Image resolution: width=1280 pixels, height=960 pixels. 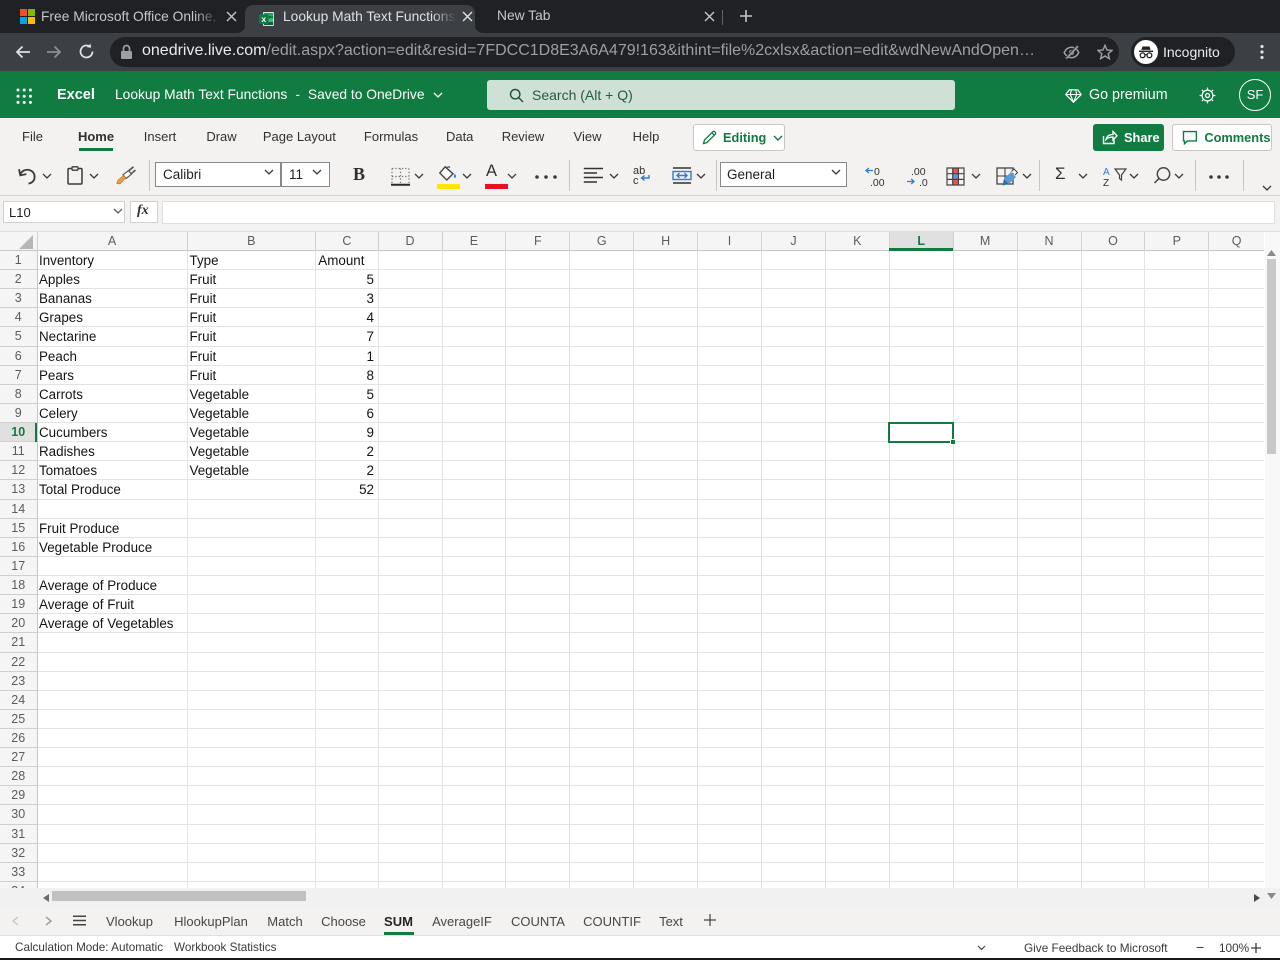 I want to click on svg-text: A, so click(x=1106, y=172).